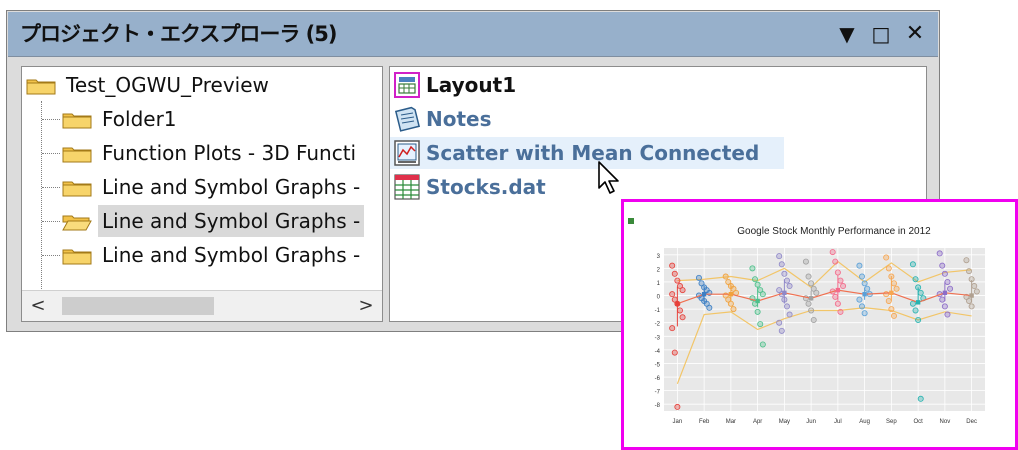 The image size is (1018, 450). Describe the element at coordinates (658, 393) in the screenshot. I see `y-tick-label: -7` at that location.